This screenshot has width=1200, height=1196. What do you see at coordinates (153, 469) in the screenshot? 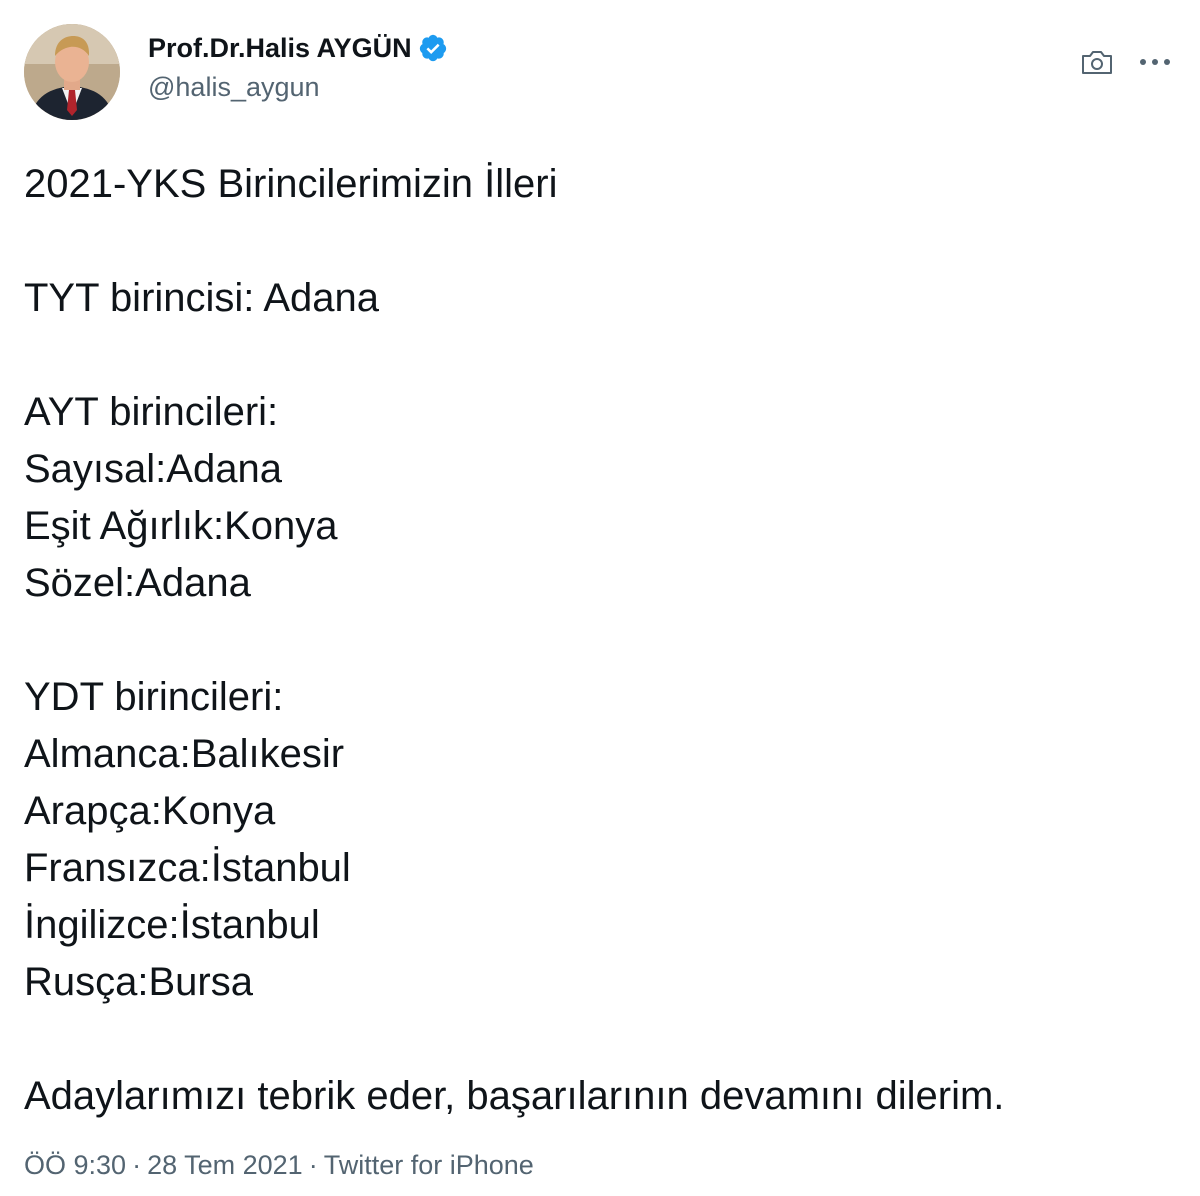
I see `tweet-line-sayisal: Sayısal:Adana` at bounding box center [153, 469].